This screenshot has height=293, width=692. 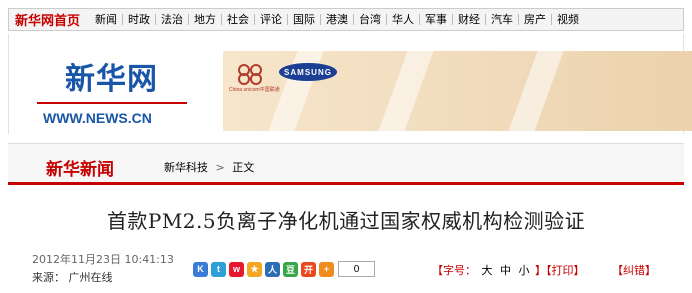 What do you see at coordinates (106, 19) in the screenshot?
I see `nav-item-news: 新闻` at bounding box center [106, 19].